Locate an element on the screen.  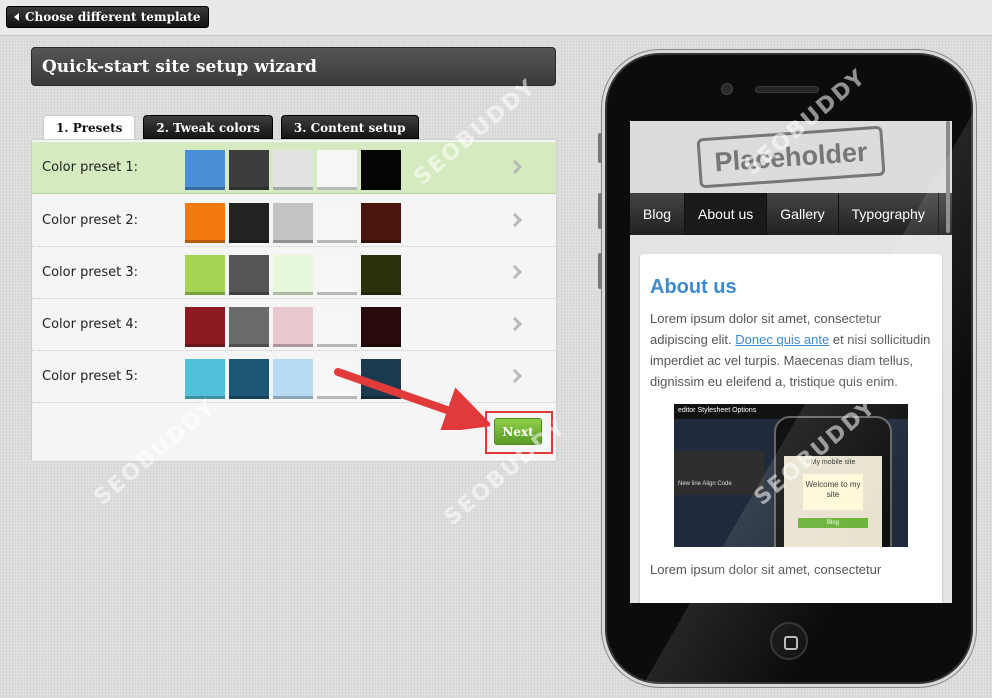
preset-label: Color preset 1: is located at coordinates (90, 167).